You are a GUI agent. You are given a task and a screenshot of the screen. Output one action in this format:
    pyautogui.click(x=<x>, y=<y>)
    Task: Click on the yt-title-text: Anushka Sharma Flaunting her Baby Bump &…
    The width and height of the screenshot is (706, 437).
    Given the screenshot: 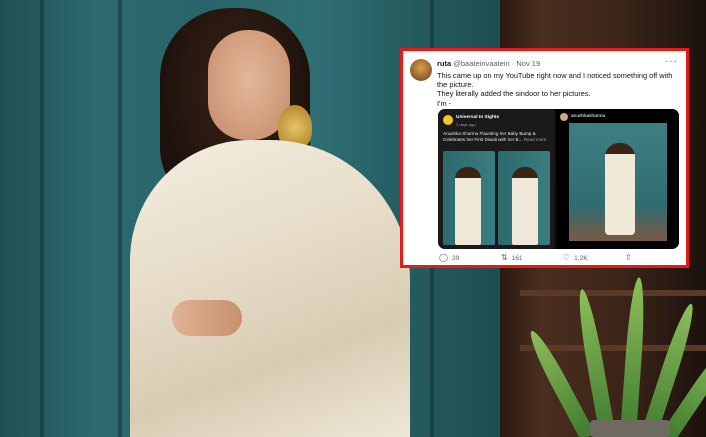 What is the action you would take?
    pyautogui.click(x=489, y=136)
    